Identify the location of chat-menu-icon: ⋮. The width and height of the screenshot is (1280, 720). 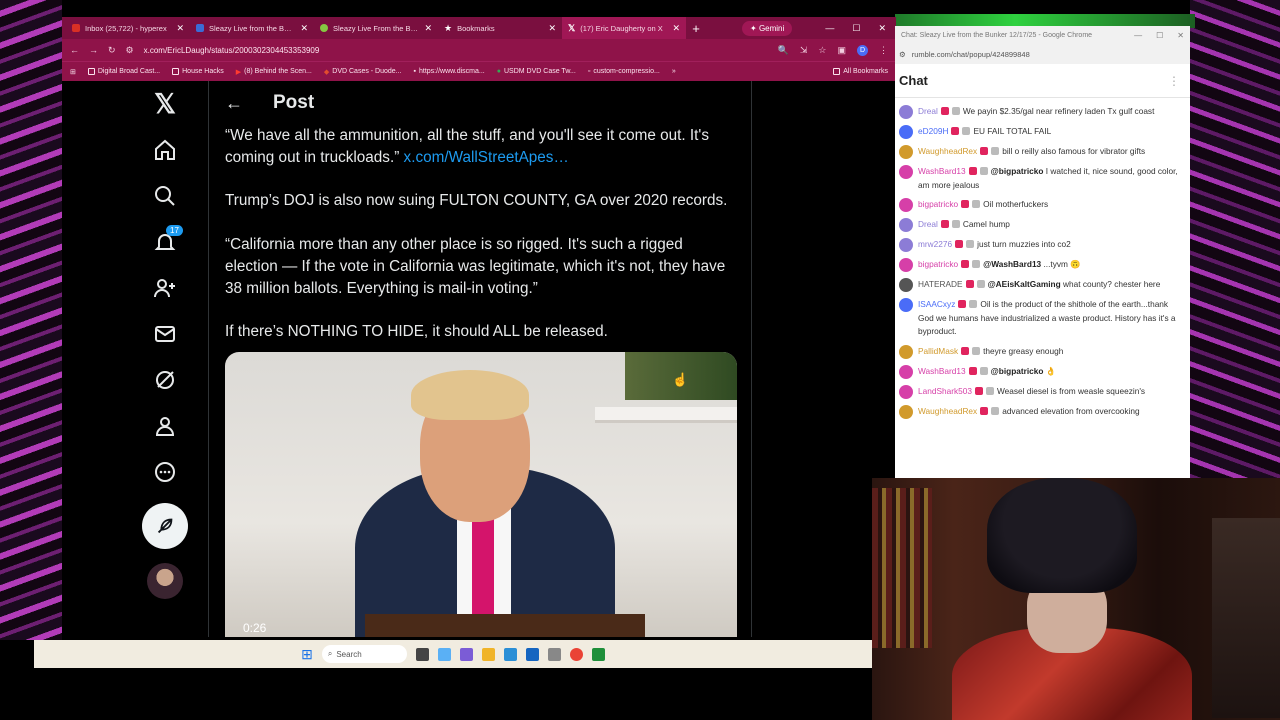
(1174, 81).